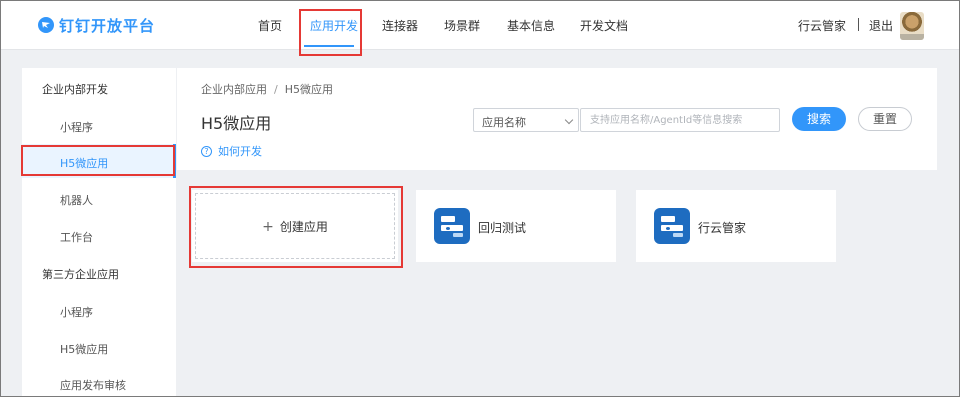 The width and height of the screenshot is (960, 397). I want to click on breadcrumb: 企业内部应用 / H5微应用, so click(267, 89).